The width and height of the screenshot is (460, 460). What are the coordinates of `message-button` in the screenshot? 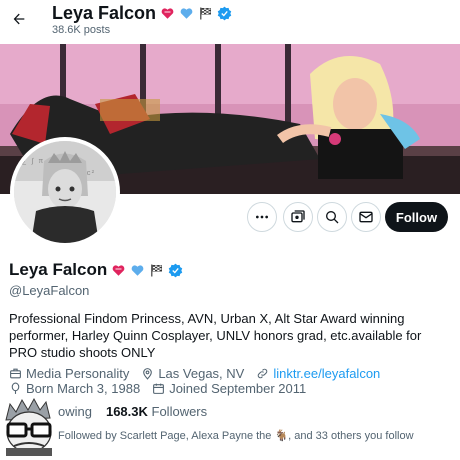 It's located at (366, 217).